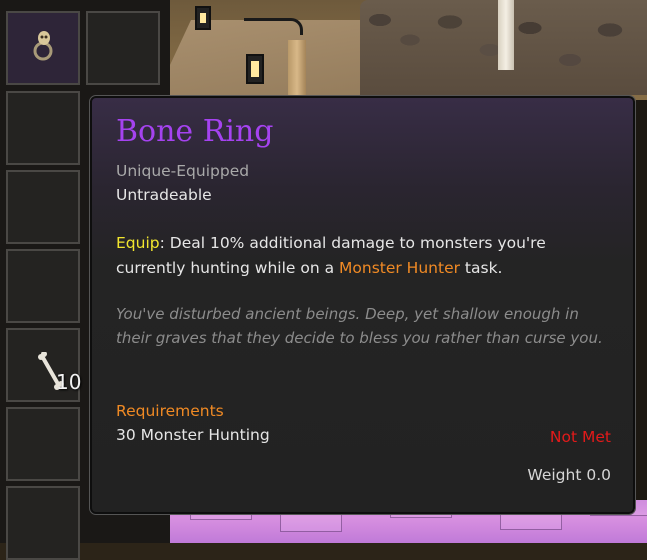  I want to click on item-weight: Weight 0.0, so click(569, 475).